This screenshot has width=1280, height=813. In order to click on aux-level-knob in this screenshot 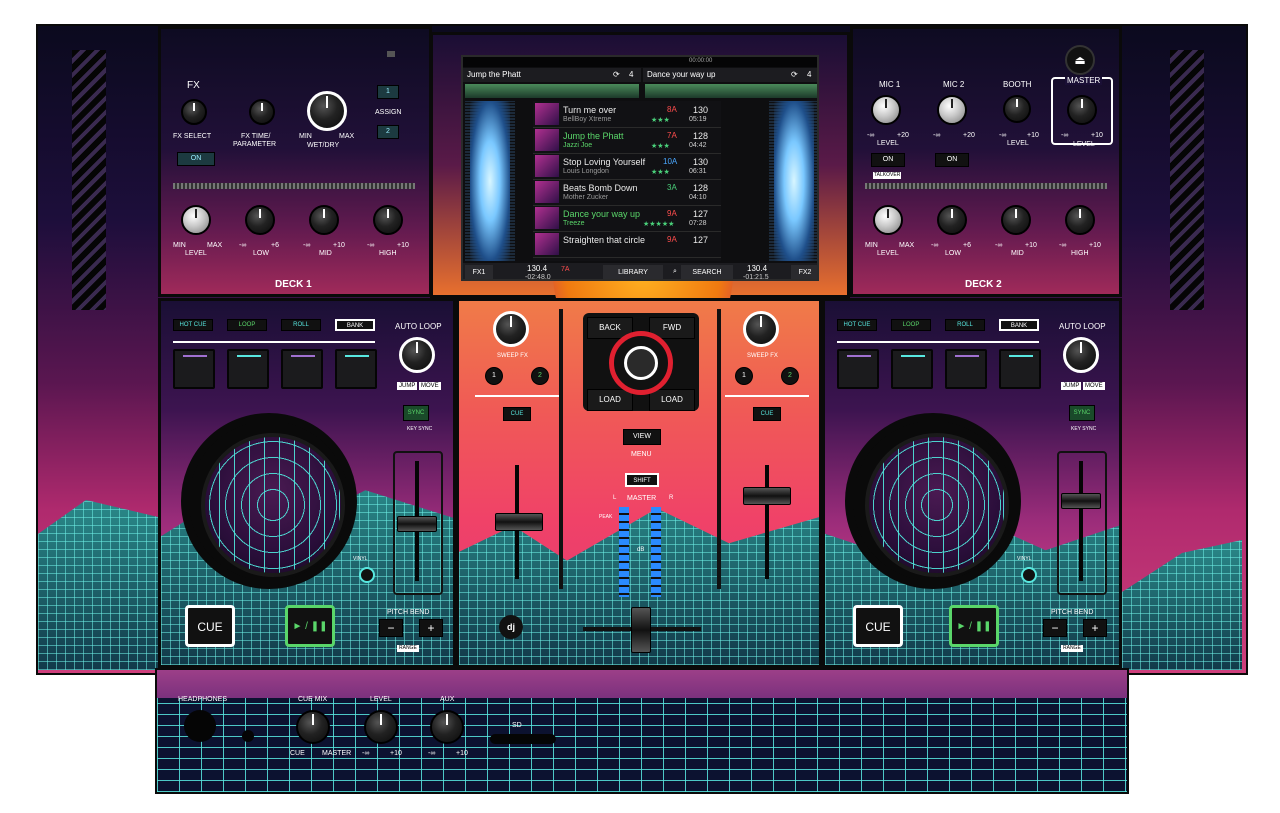, I will do `click(447, 727)`.